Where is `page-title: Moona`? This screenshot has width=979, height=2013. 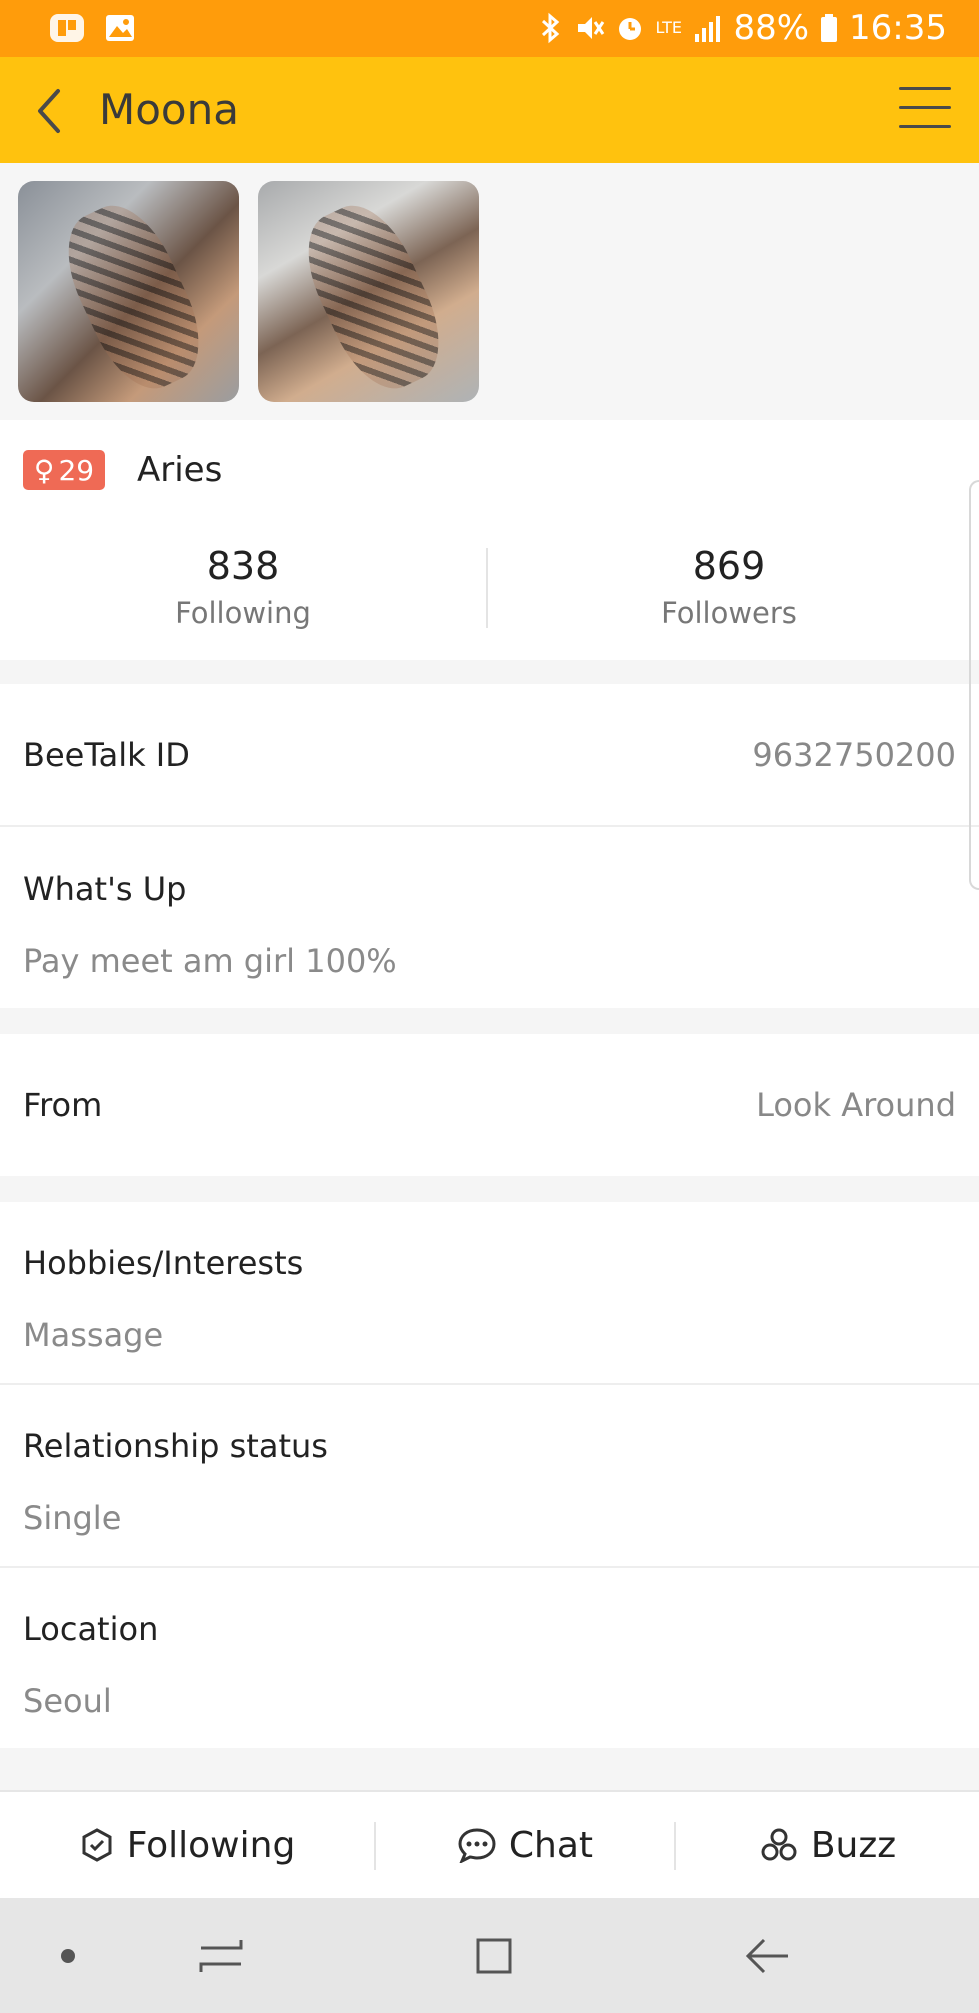 page-title: Moona is located at coordinates (169, 109).